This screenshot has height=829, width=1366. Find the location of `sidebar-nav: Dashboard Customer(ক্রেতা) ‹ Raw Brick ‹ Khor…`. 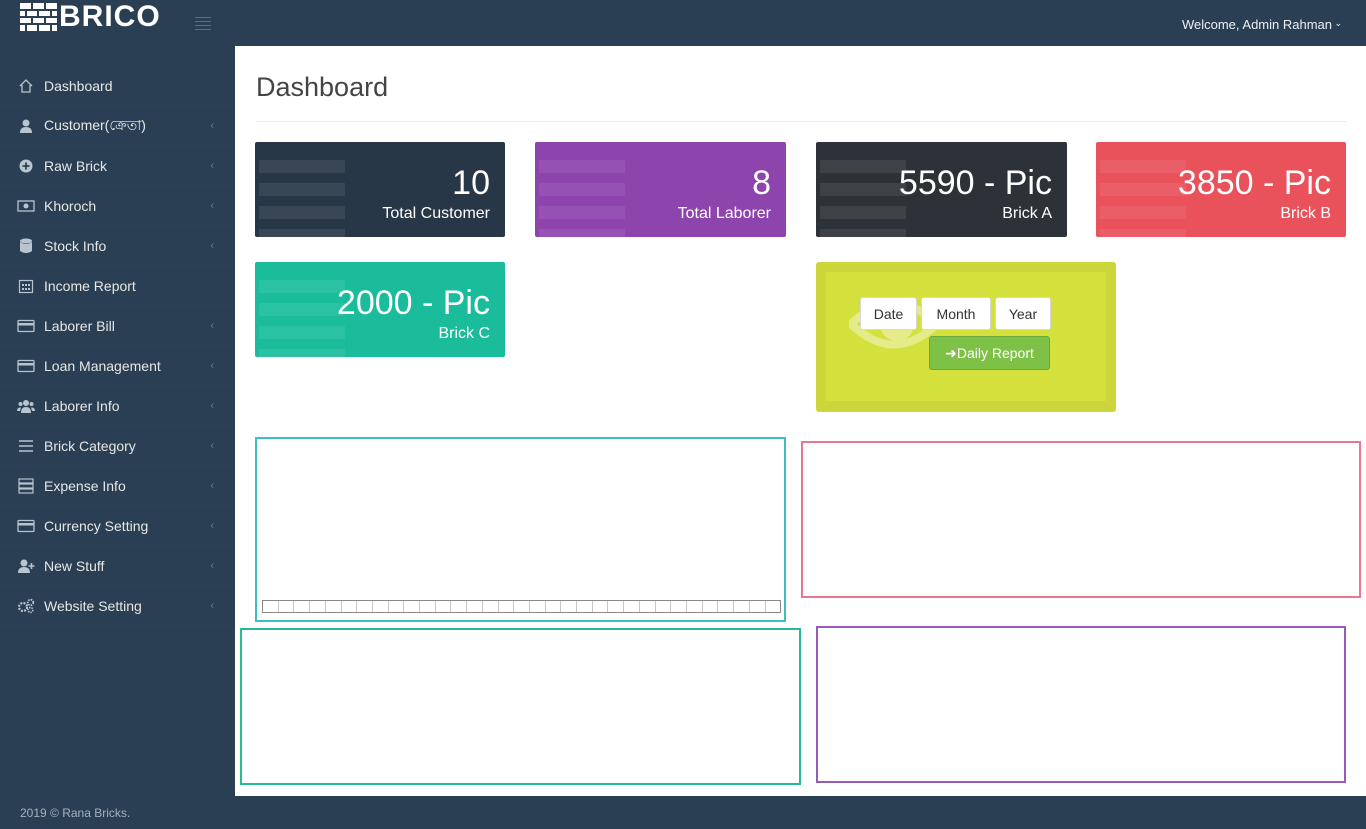

sidebar-nav: Dashboard Customer(ক্রেতা) ‹ Raw Brick ‹ Khor… is located at coordinates (117, 346).